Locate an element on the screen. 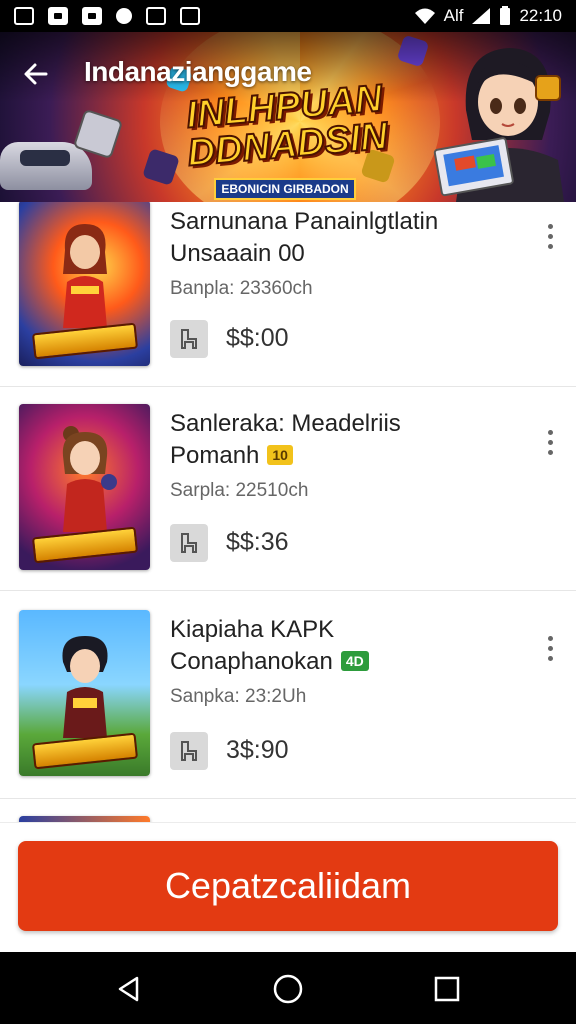  item-price: 3$:90 is located at coordinates (257, 750).